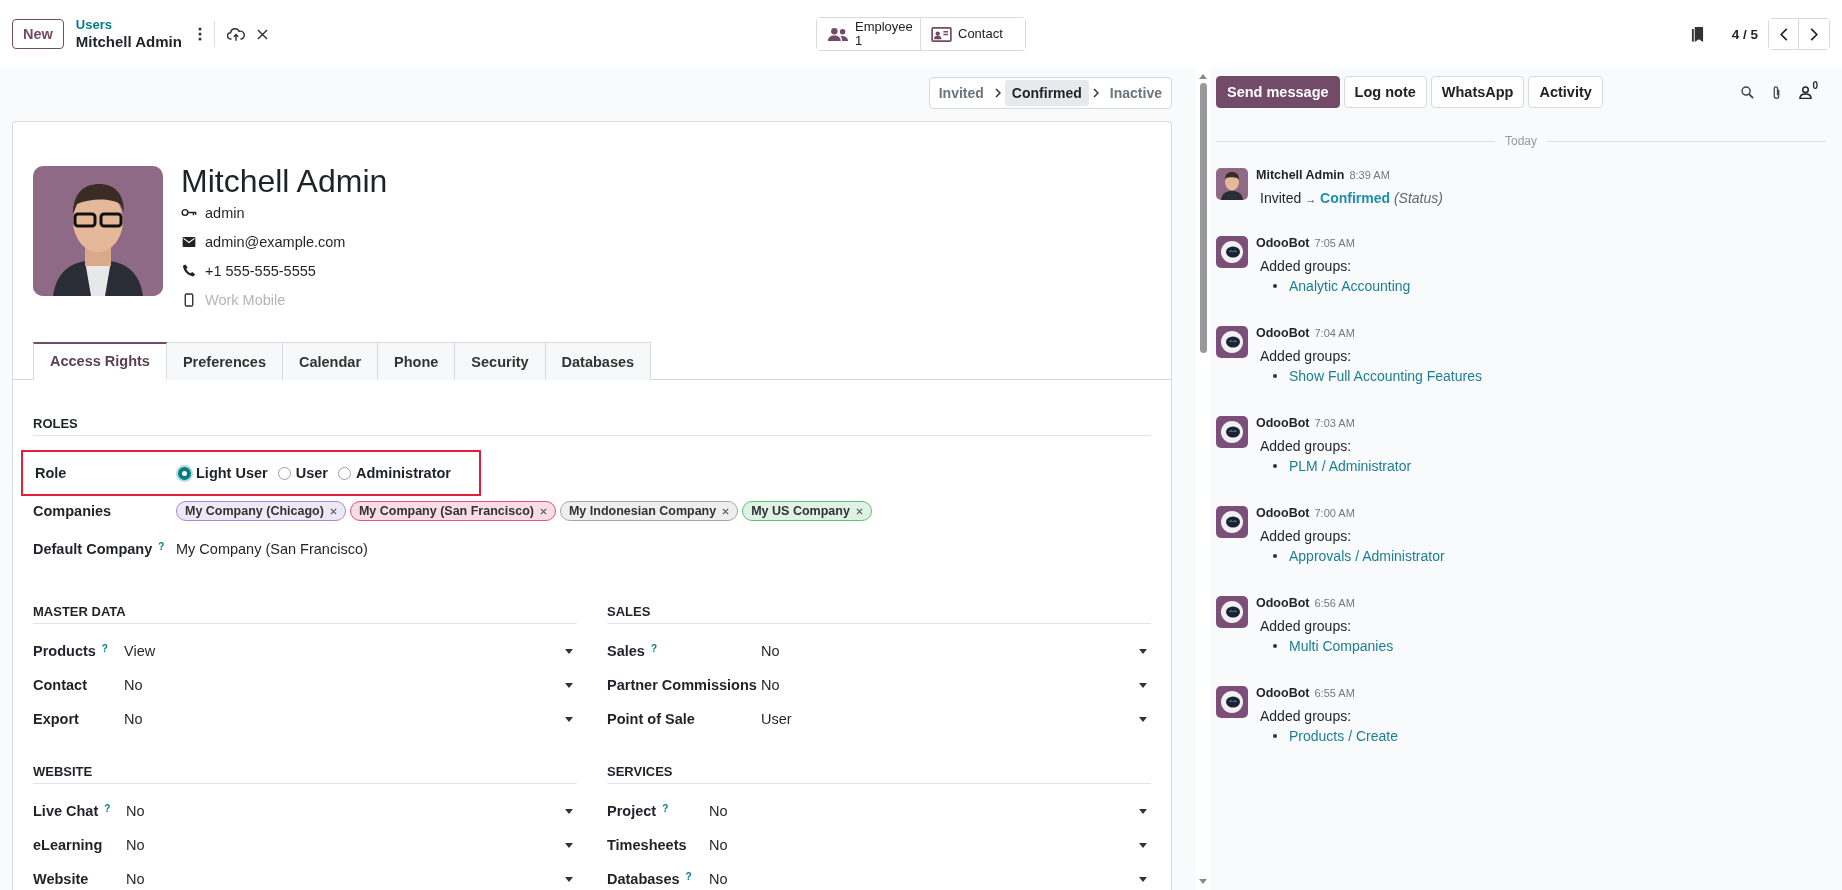  What do you see at coordinates (285, 299) in the screenshot?
I see `mobile-field: Work Mobile` at bounding box center [285, 299].